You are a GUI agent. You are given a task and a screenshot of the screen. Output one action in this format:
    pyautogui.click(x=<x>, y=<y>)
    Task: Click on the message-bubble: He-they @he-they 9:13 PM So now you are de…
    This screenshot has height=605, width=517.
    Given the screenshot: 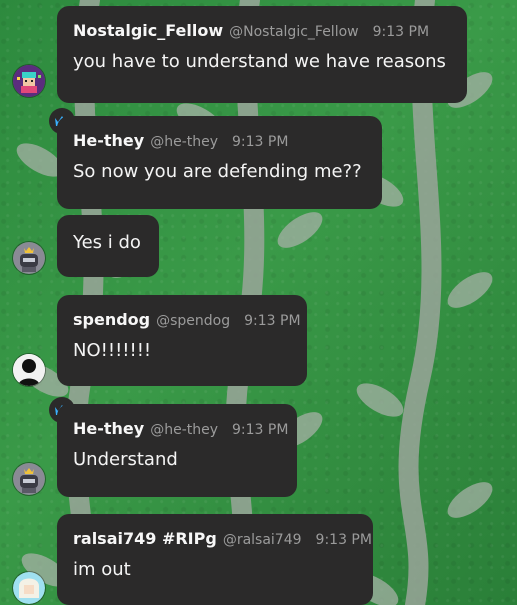 What is the action you would take?
    pyautogui.click(x=219, y=162)
    